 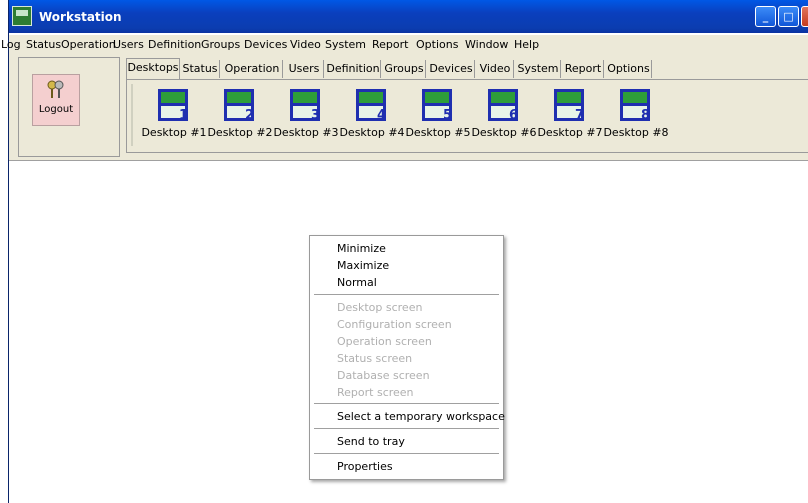 What do you see at coordinates (220, 44) in the screenshot?
I see `menu-groups: Groups` at bounding box center [220, 44].